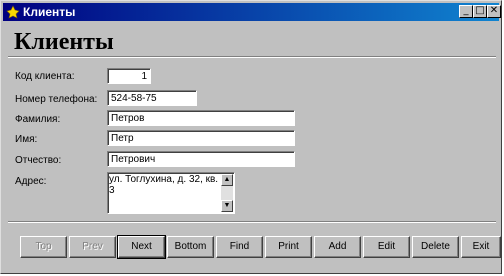 The width and height of the screenshot is (504, 276). I want to click on bottom-divider, so click(252, 222).